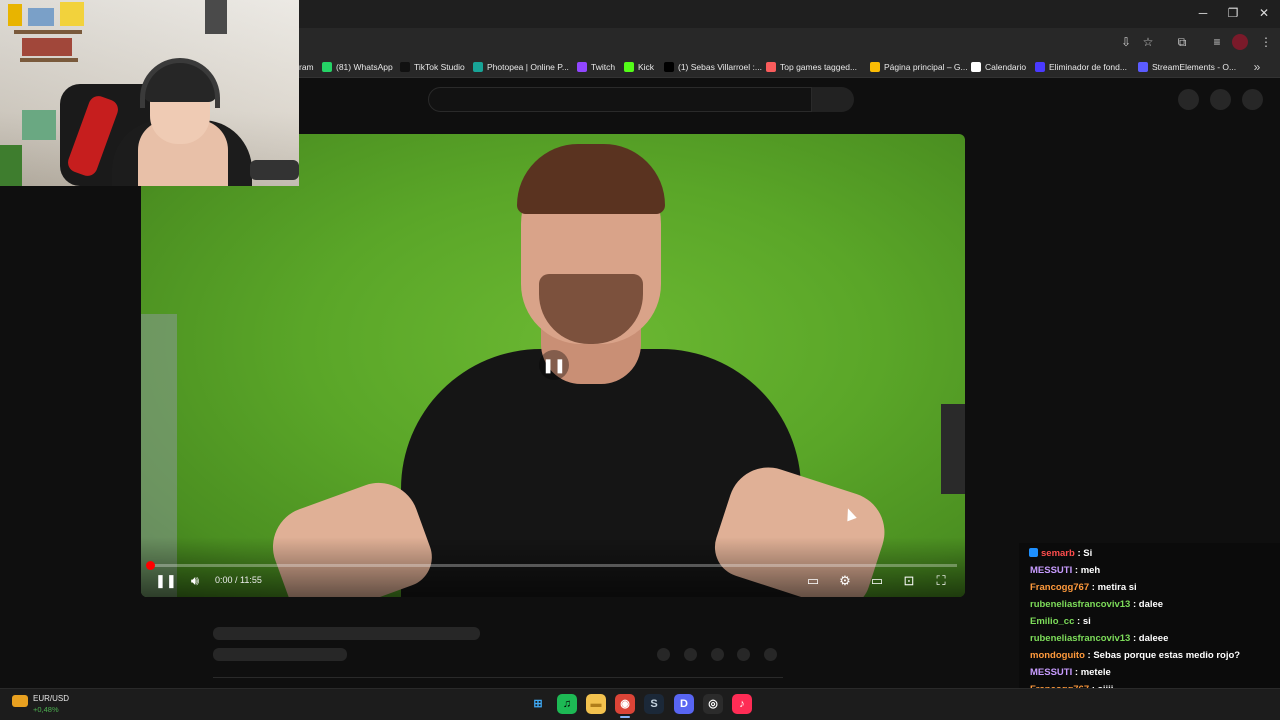 This screenshot has width=1280, height=720. What do you see at coordinates (742, 704) in the screenshot?
I see `tiktok-icon: ♪` at bounding box center [742, 704].